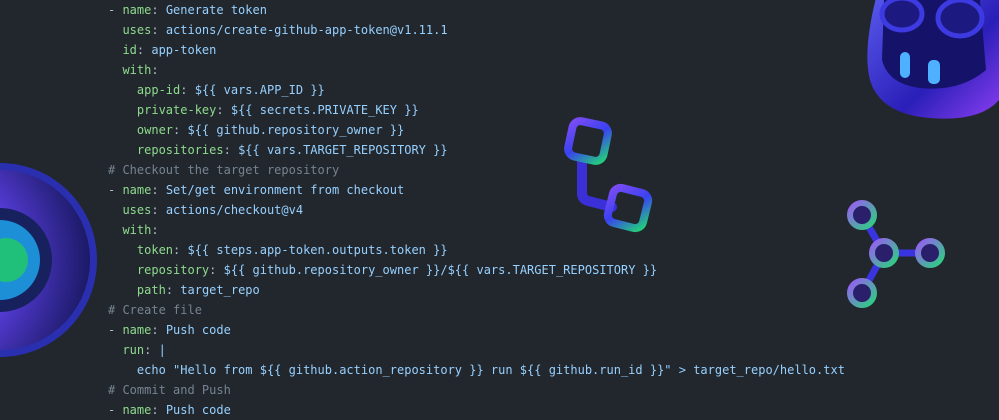 This screenshot has height=420, width=999. I want to click on code-key: app-id, so click(158, 90).